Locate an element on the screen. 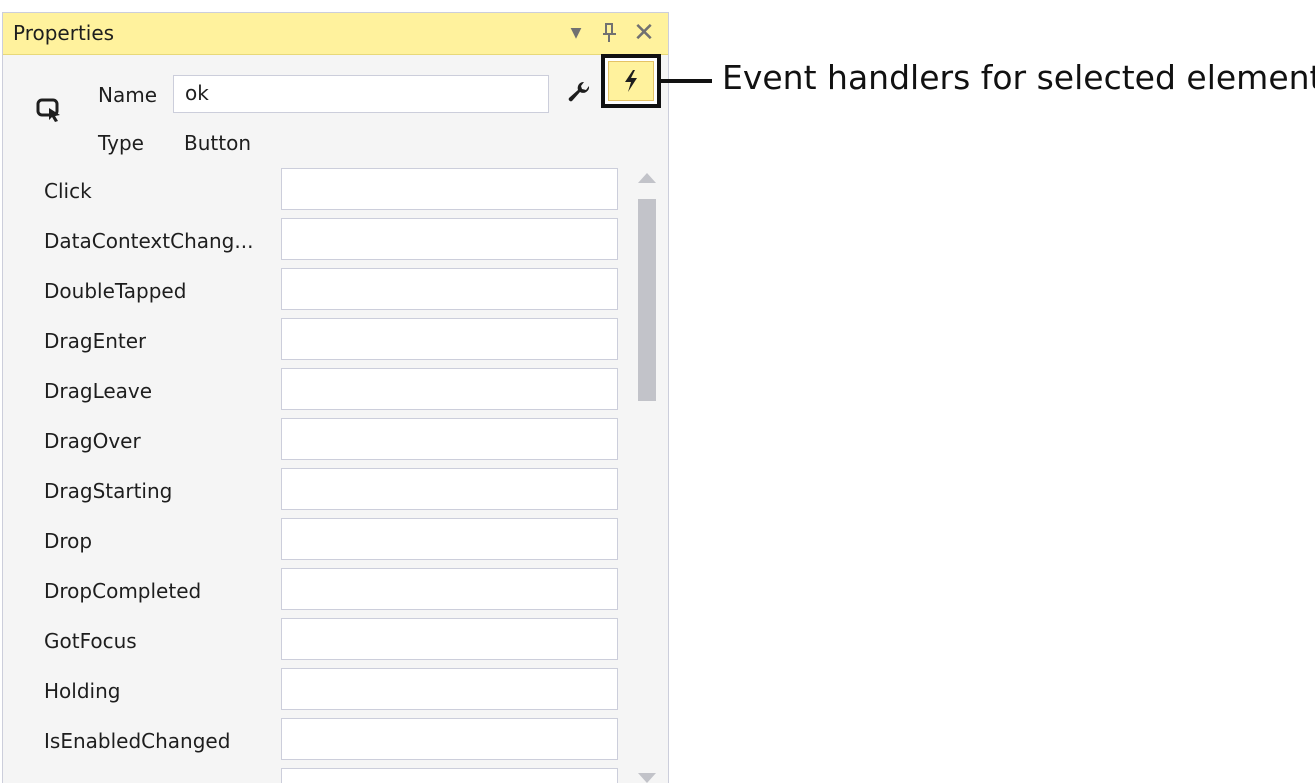 This screenshot has width=1315, height=783. event-name-label: DragLeave is located at coordinates (98, 391).